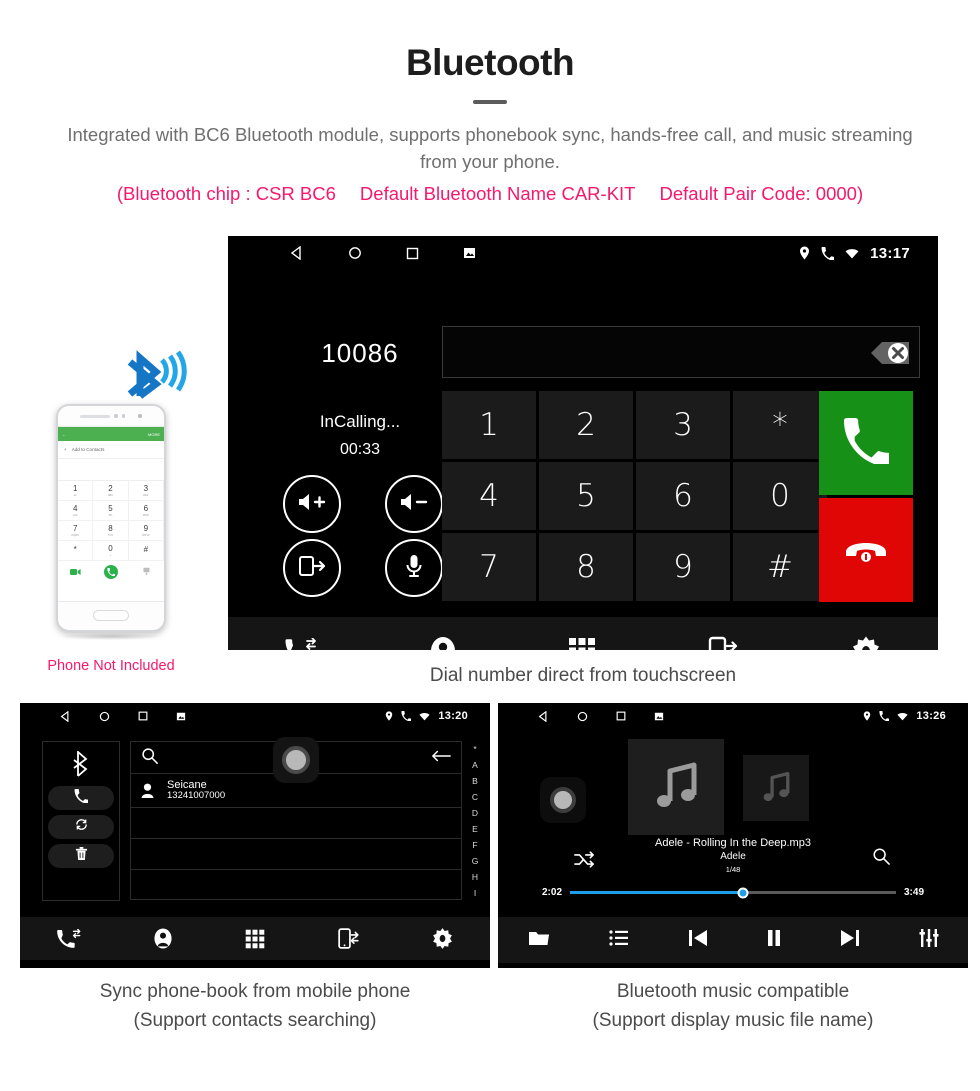  Describe the element at coordinates (733, 991) in the screenshot. I see `music-caption-line1: Bluetooth music compatible` at that location.